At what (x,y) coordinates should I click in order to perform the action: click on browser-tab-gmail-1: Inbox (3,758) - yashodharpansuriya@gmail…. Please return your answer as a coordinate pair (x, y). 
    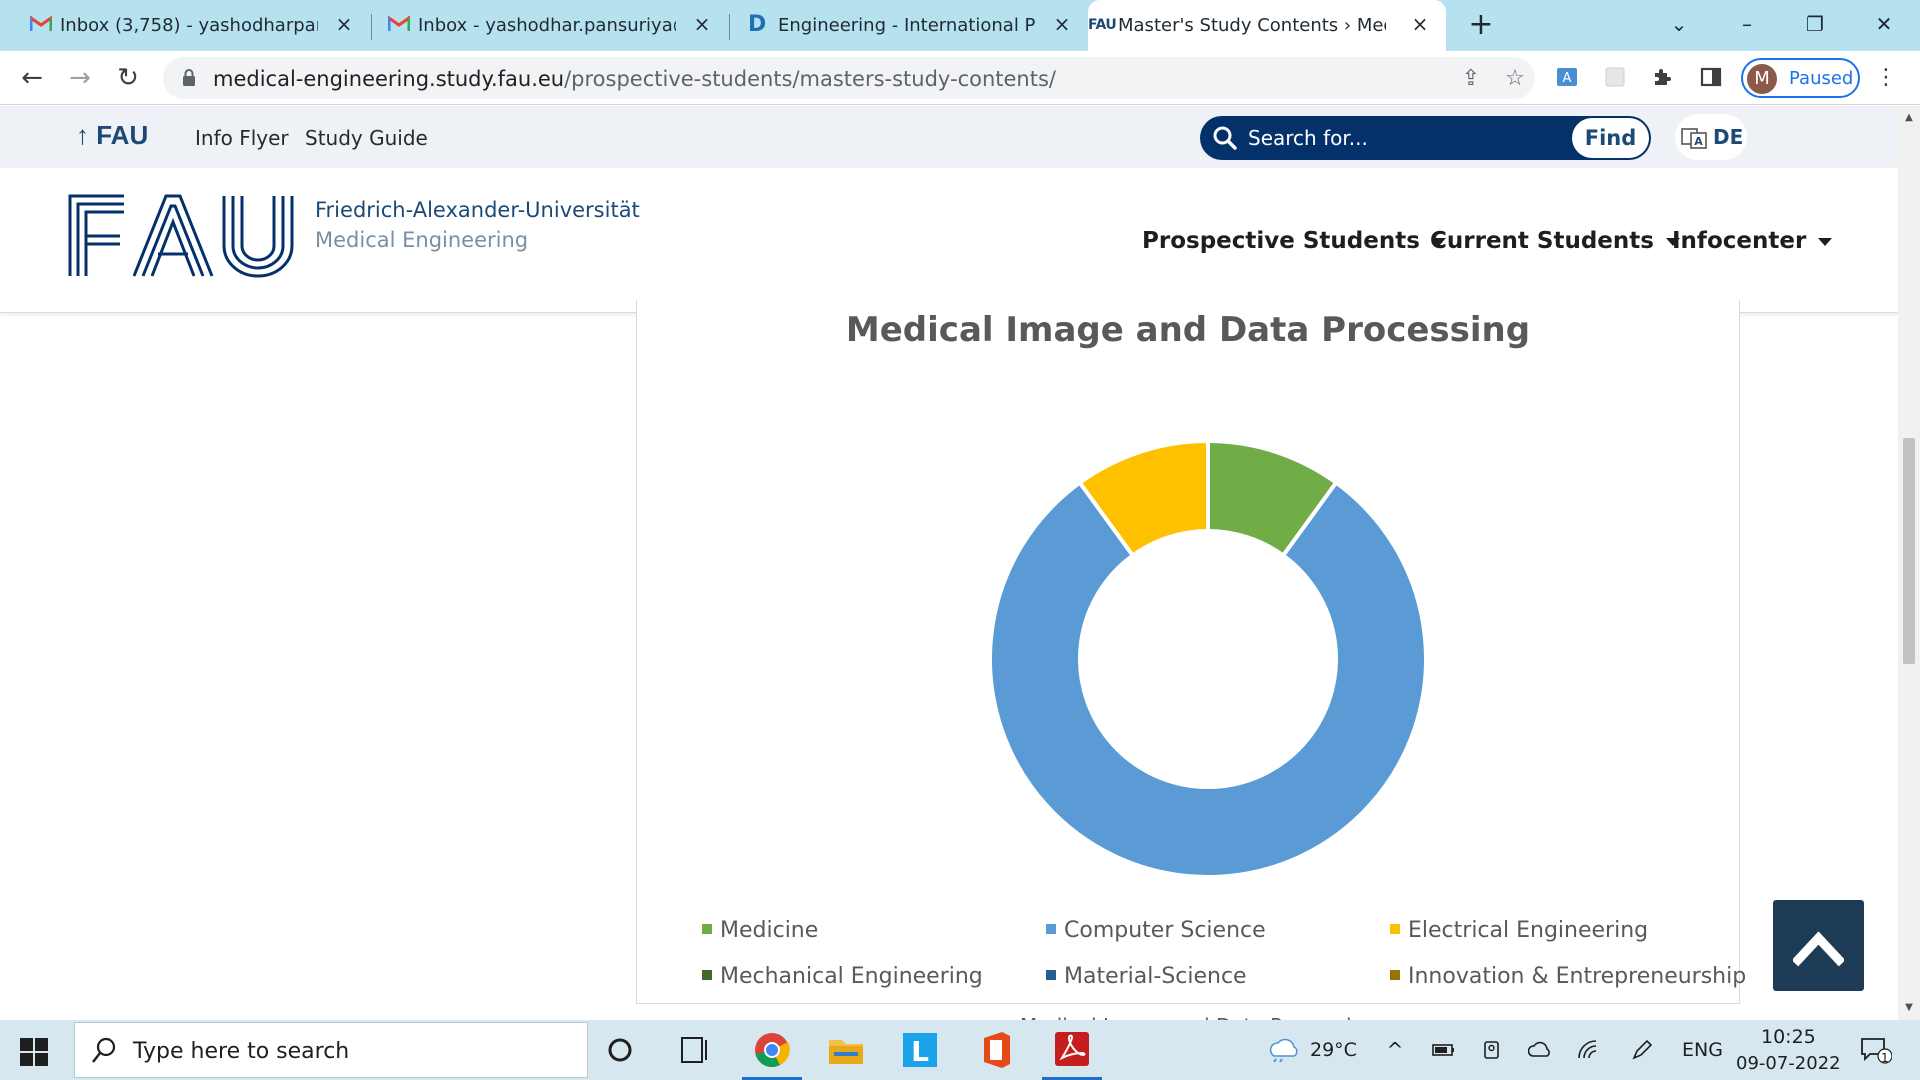
    Looking at the image, I should click on (200, 25).